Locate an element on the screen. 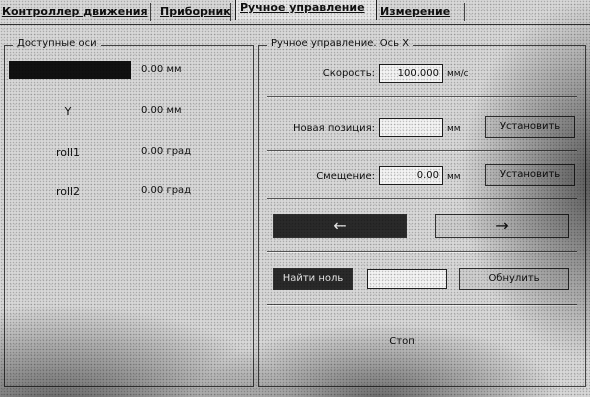 The width and height of the screenshot is (590, 397). arrow-left-icon: ← is located at coordinates (340, 225).